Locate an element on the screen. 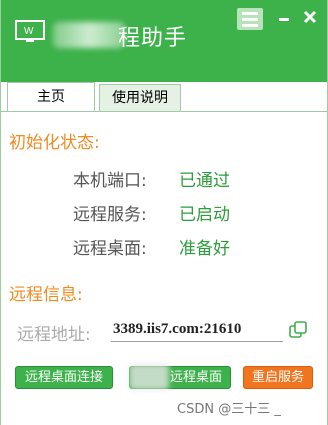 This screenshot has height=425, width=328. remote-desktop-label: 远程桌面: is located at coordinates (110, 249).